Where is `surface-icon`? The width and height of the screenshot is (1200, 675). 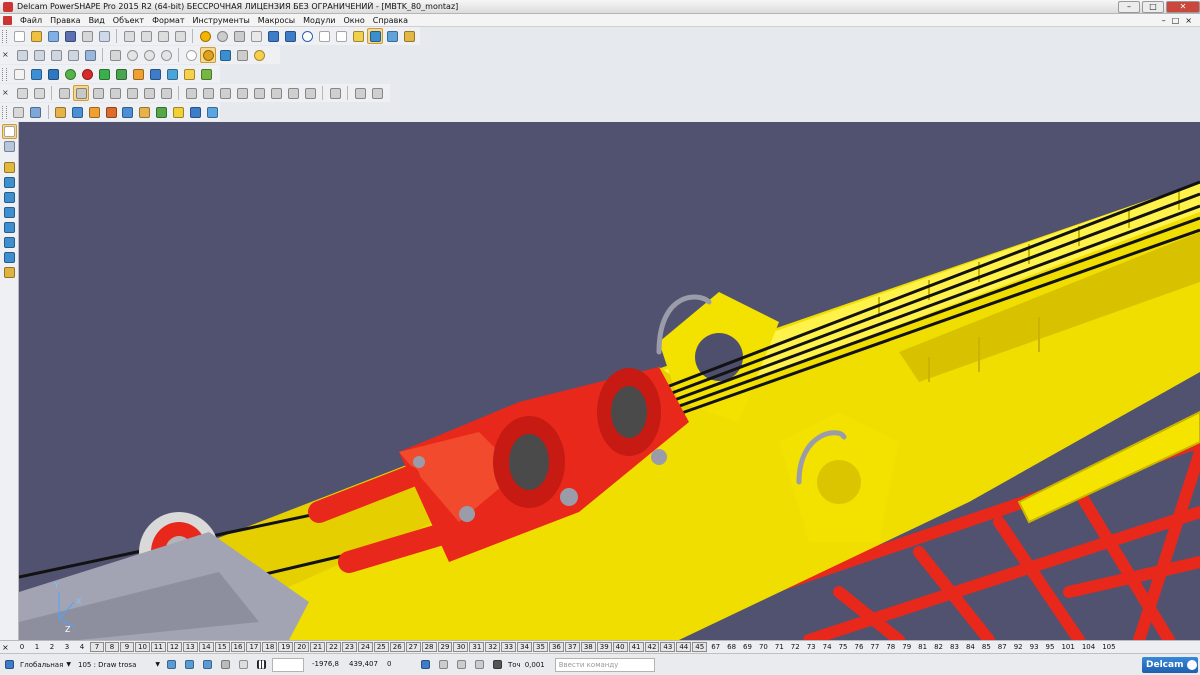
surface-icon is located at coordinates (375, 36).